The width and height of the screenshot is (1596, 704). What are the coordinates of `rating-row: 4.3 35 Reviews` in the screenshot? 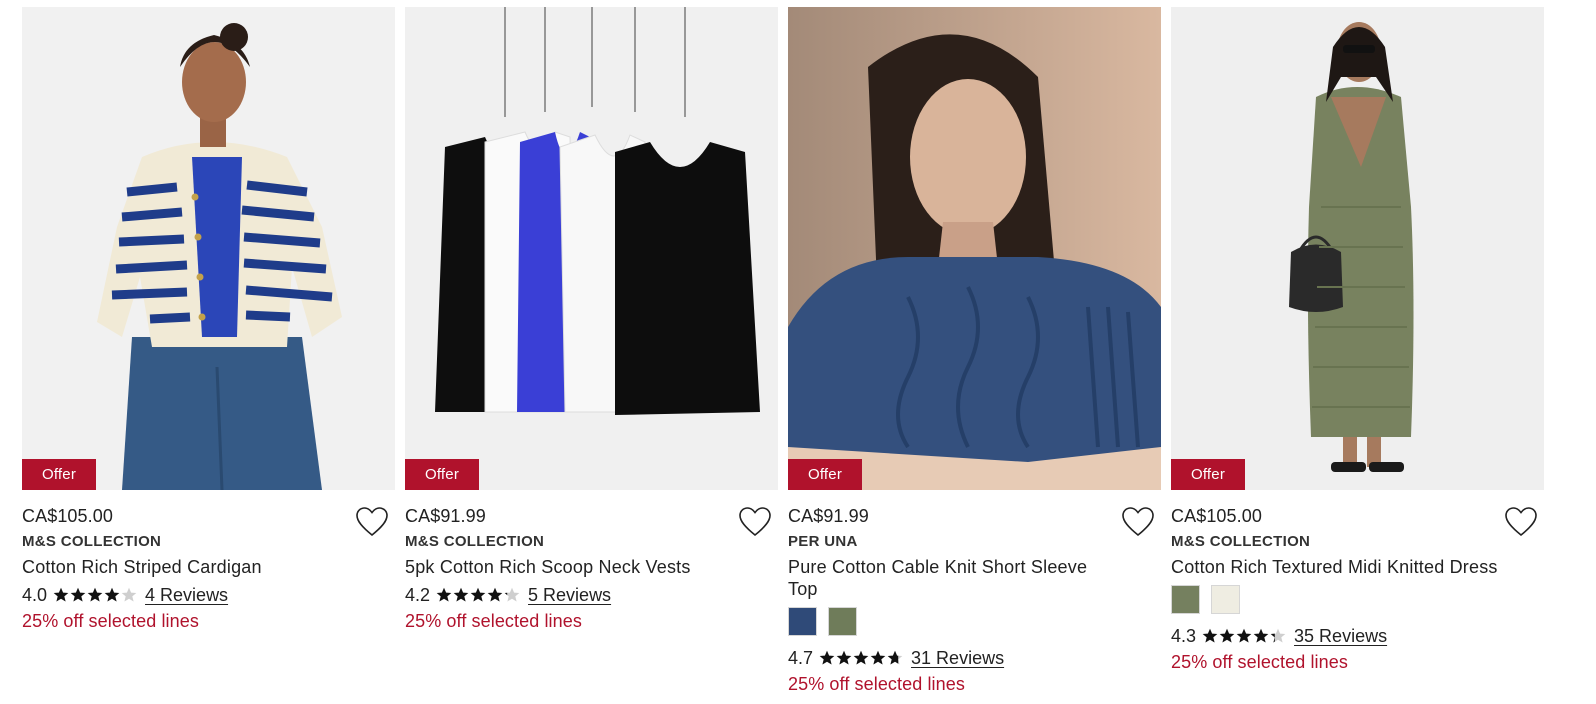 It's located at (1357, 636).